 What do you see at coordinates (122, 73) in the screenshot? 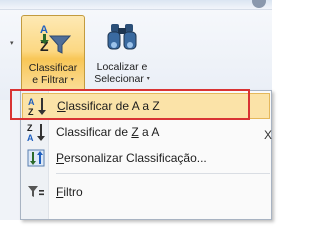
I see `find-select-label: Localizar e Selecionar ▾` at bounding box center [122, 73].